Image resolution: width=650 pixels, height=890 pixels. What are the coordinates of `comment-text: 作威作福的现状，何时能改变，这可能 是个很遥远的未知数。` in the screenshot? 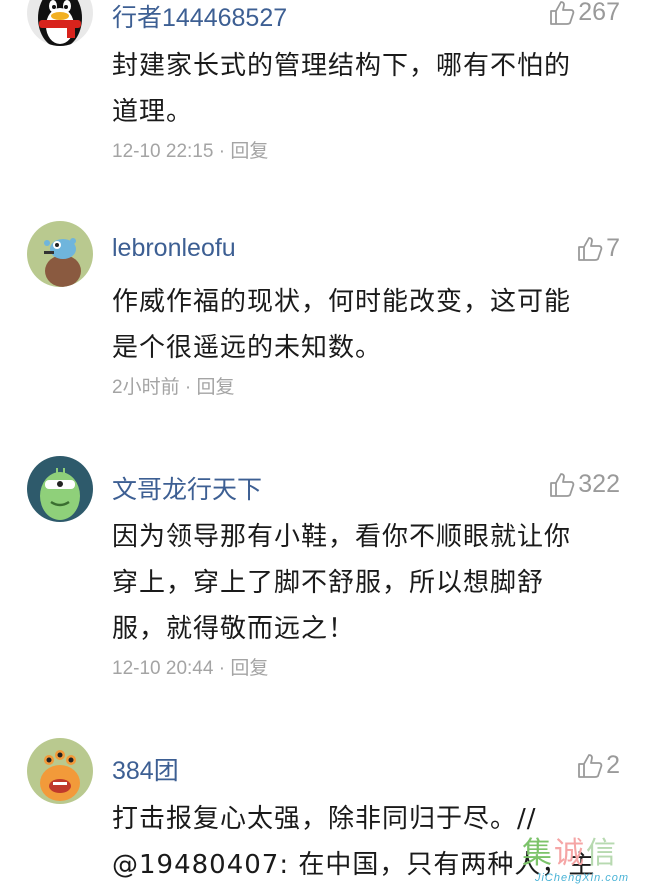 It's located at (364, 325).